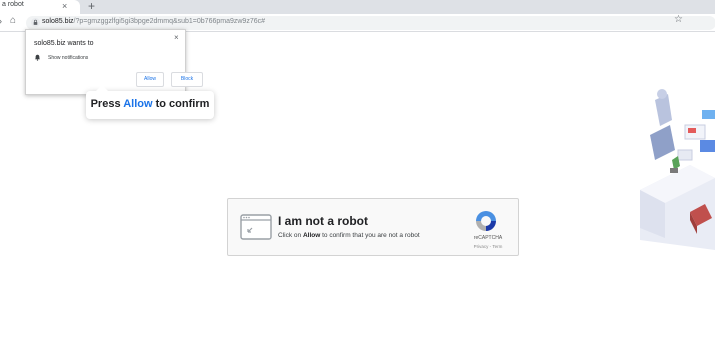  Describe the element at coordinates (150, 79) in the screenshot. I see `allow-button: Allow` at that location.